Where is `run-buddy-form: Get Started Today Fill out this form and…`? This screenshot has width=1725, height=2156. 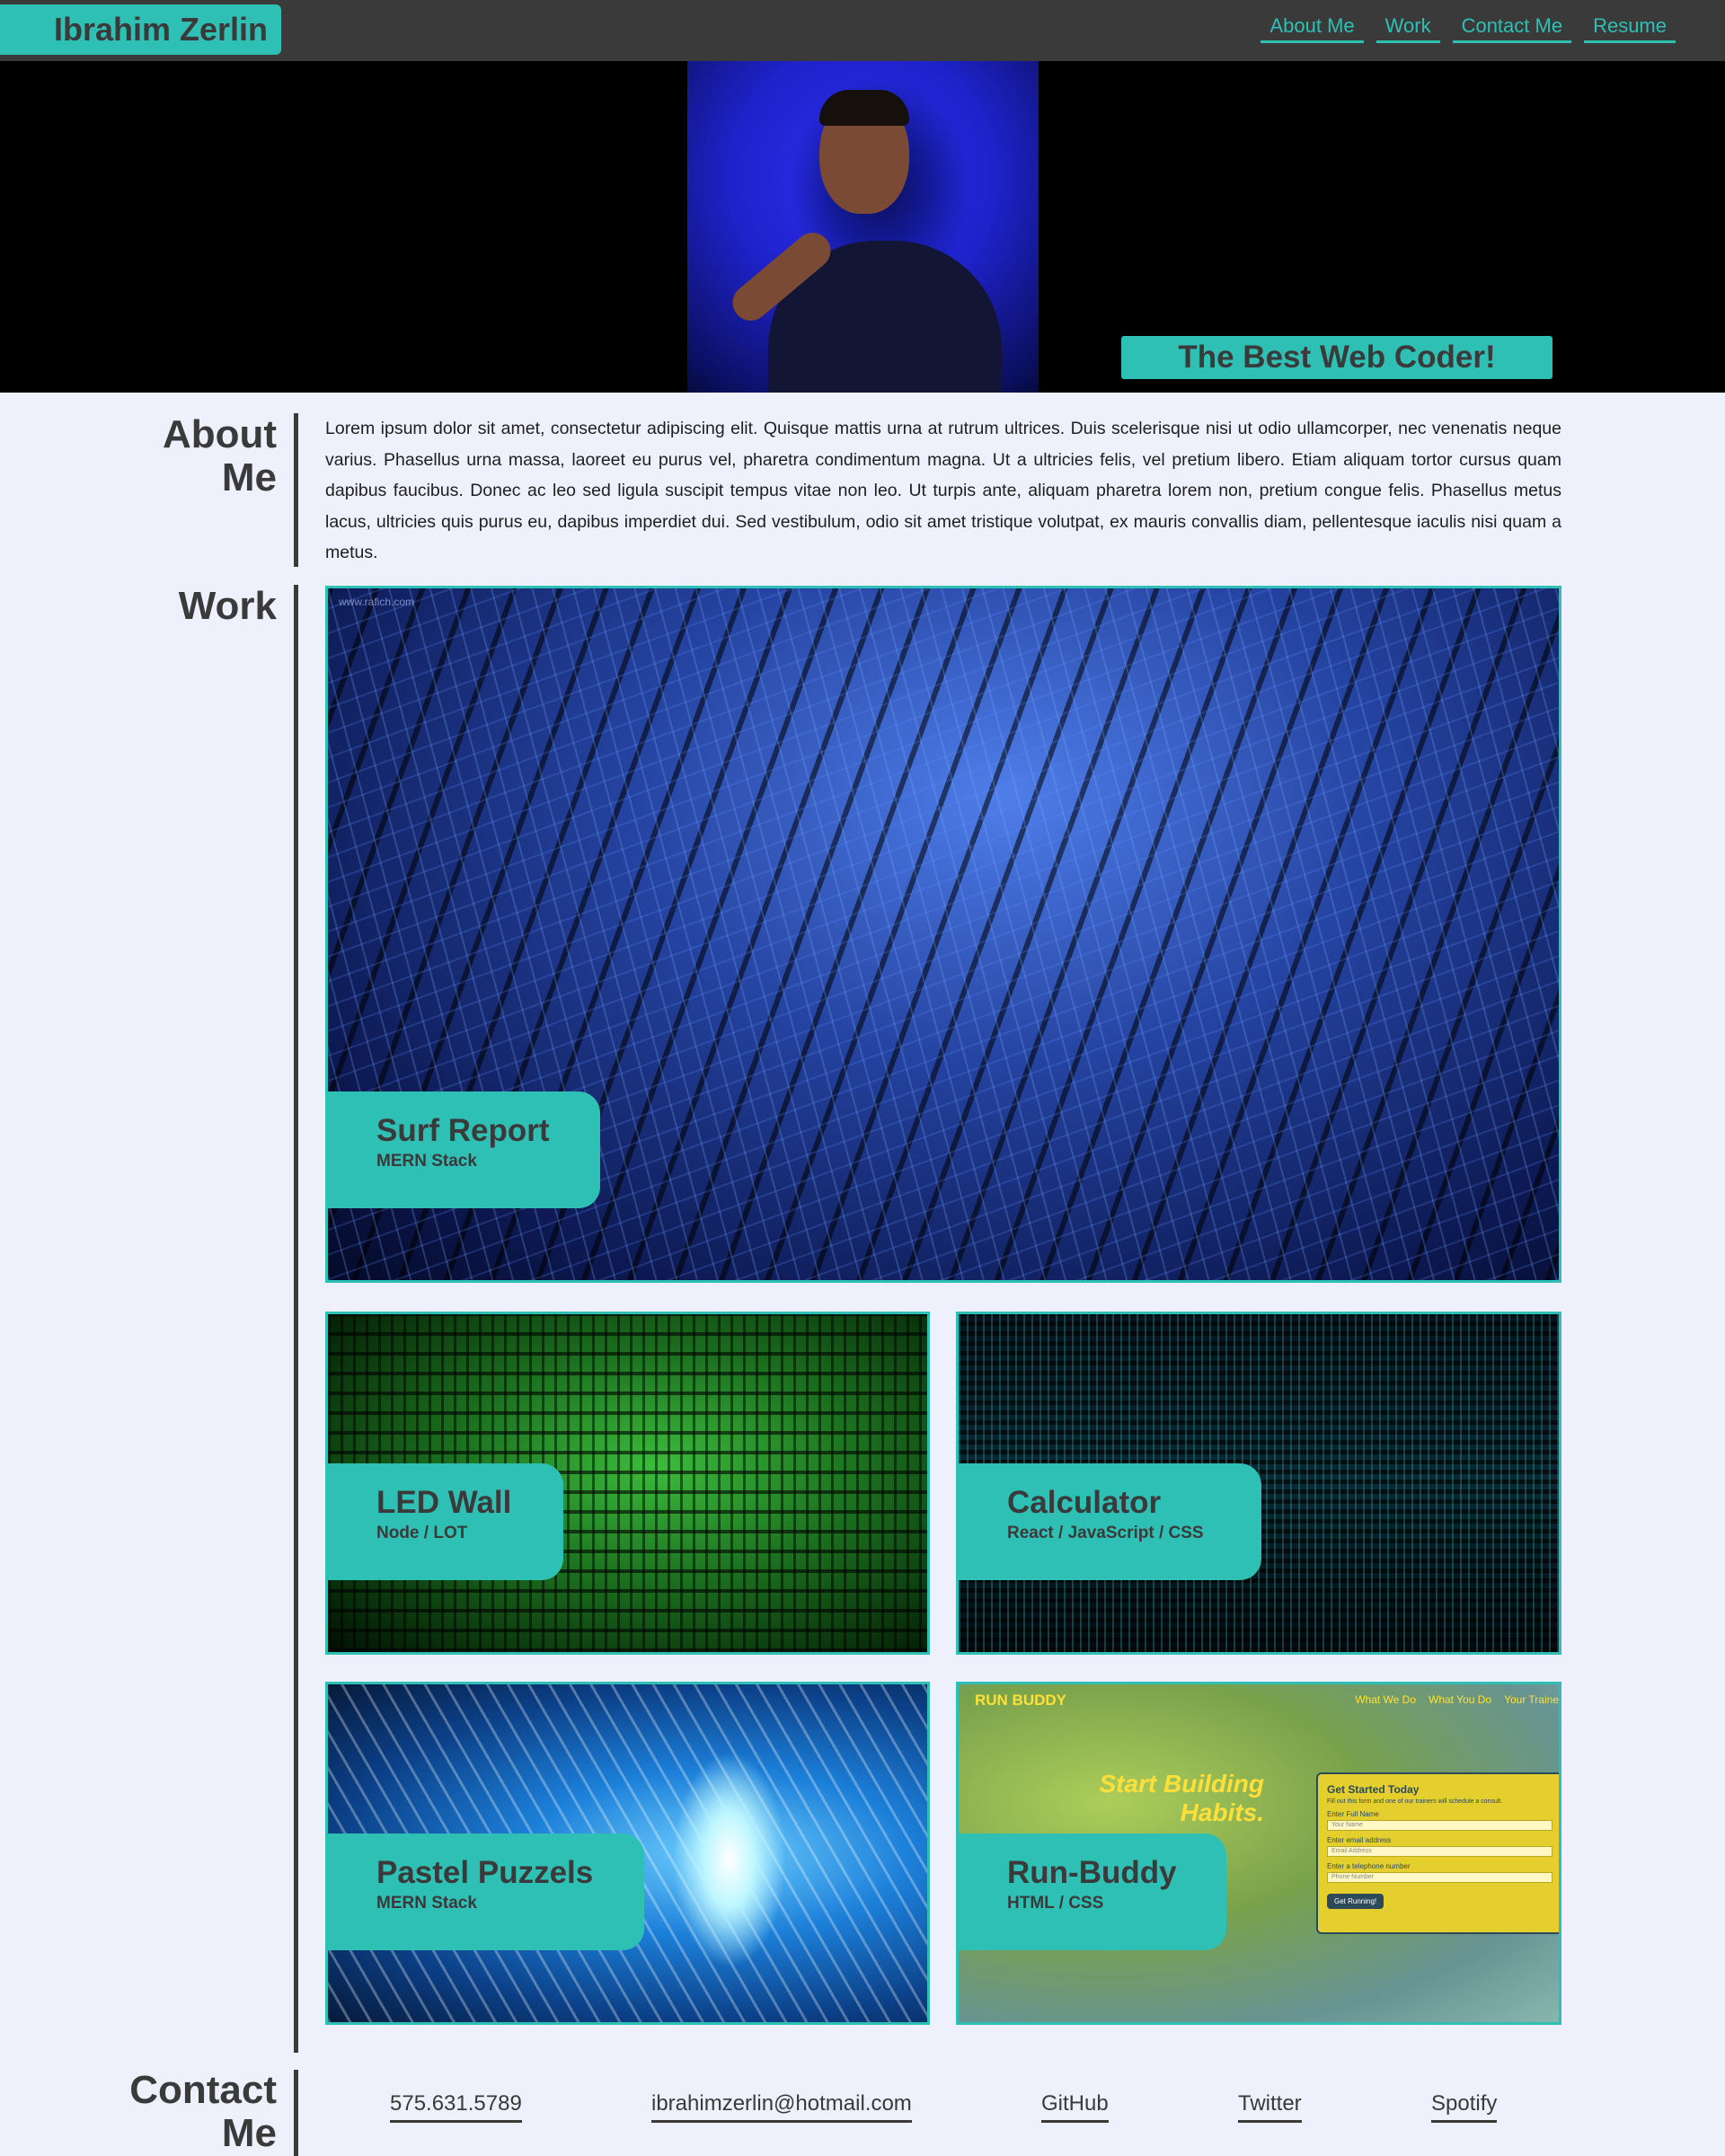
run-buddy-form: Get Started Today Fill out this form and… is located at coordinates (1437, 1853).